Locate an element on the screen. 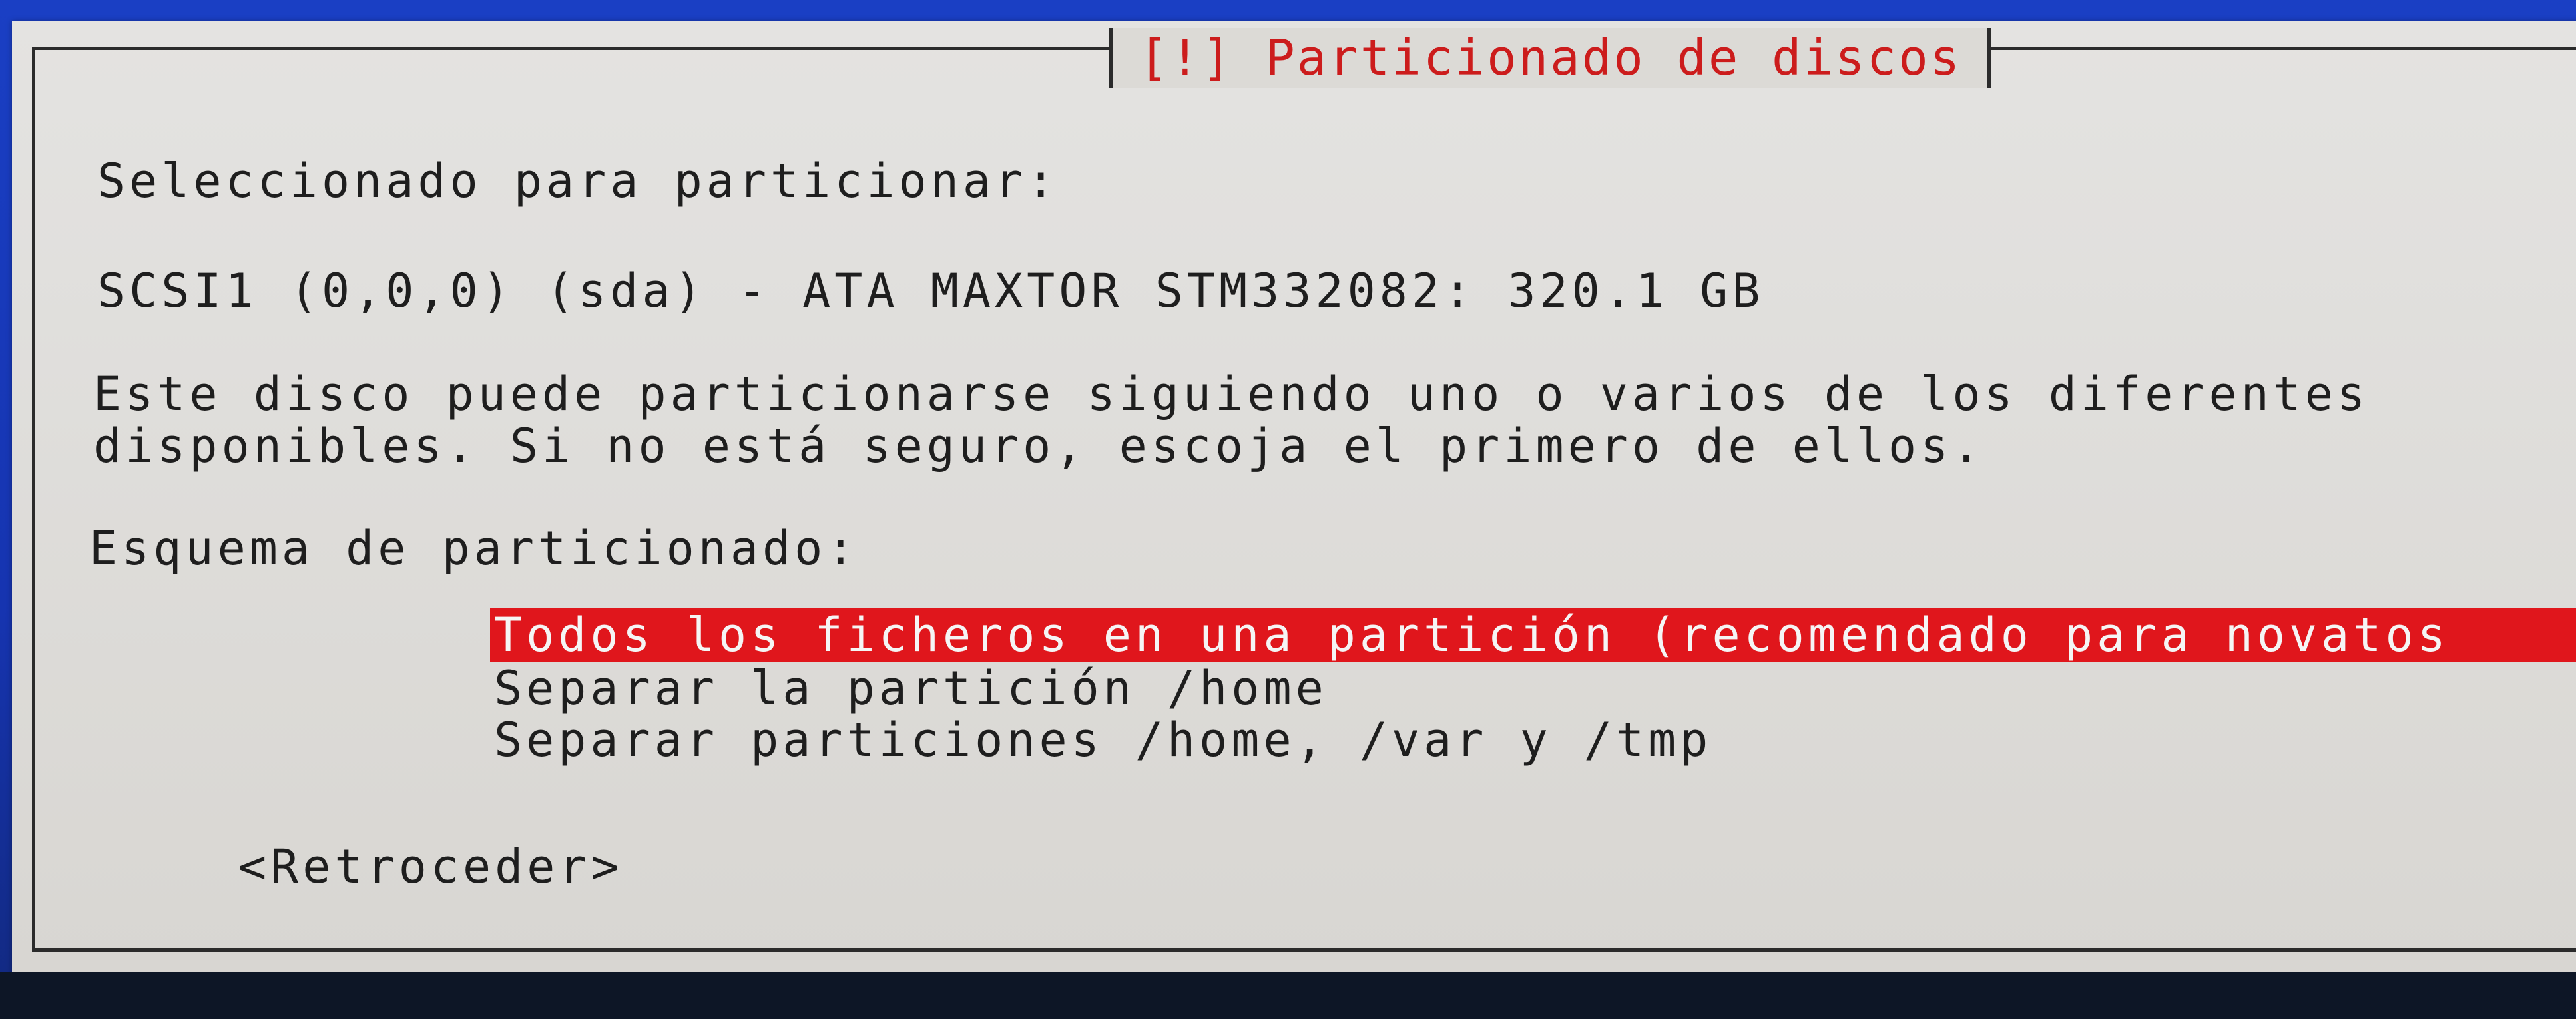  selected-label: Seleccionado para particionar: is located at coordinates (578, 181).